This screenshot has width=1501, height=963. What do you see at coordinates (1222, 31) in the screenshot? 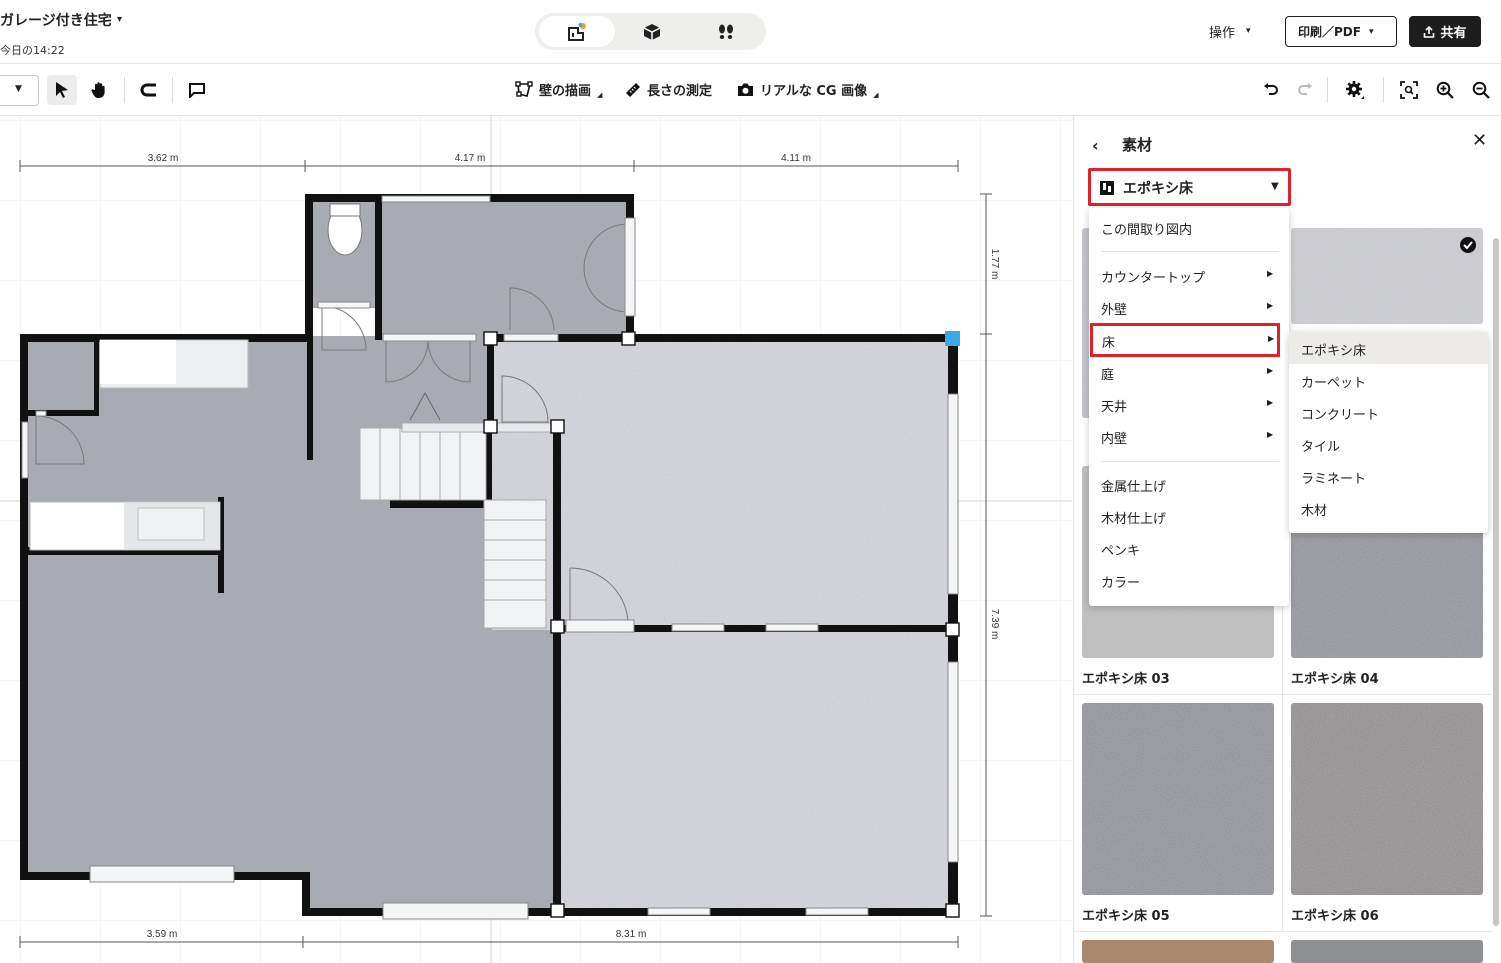
I see `actions-menu-button: 操作` at bounding box center [1222, 31].